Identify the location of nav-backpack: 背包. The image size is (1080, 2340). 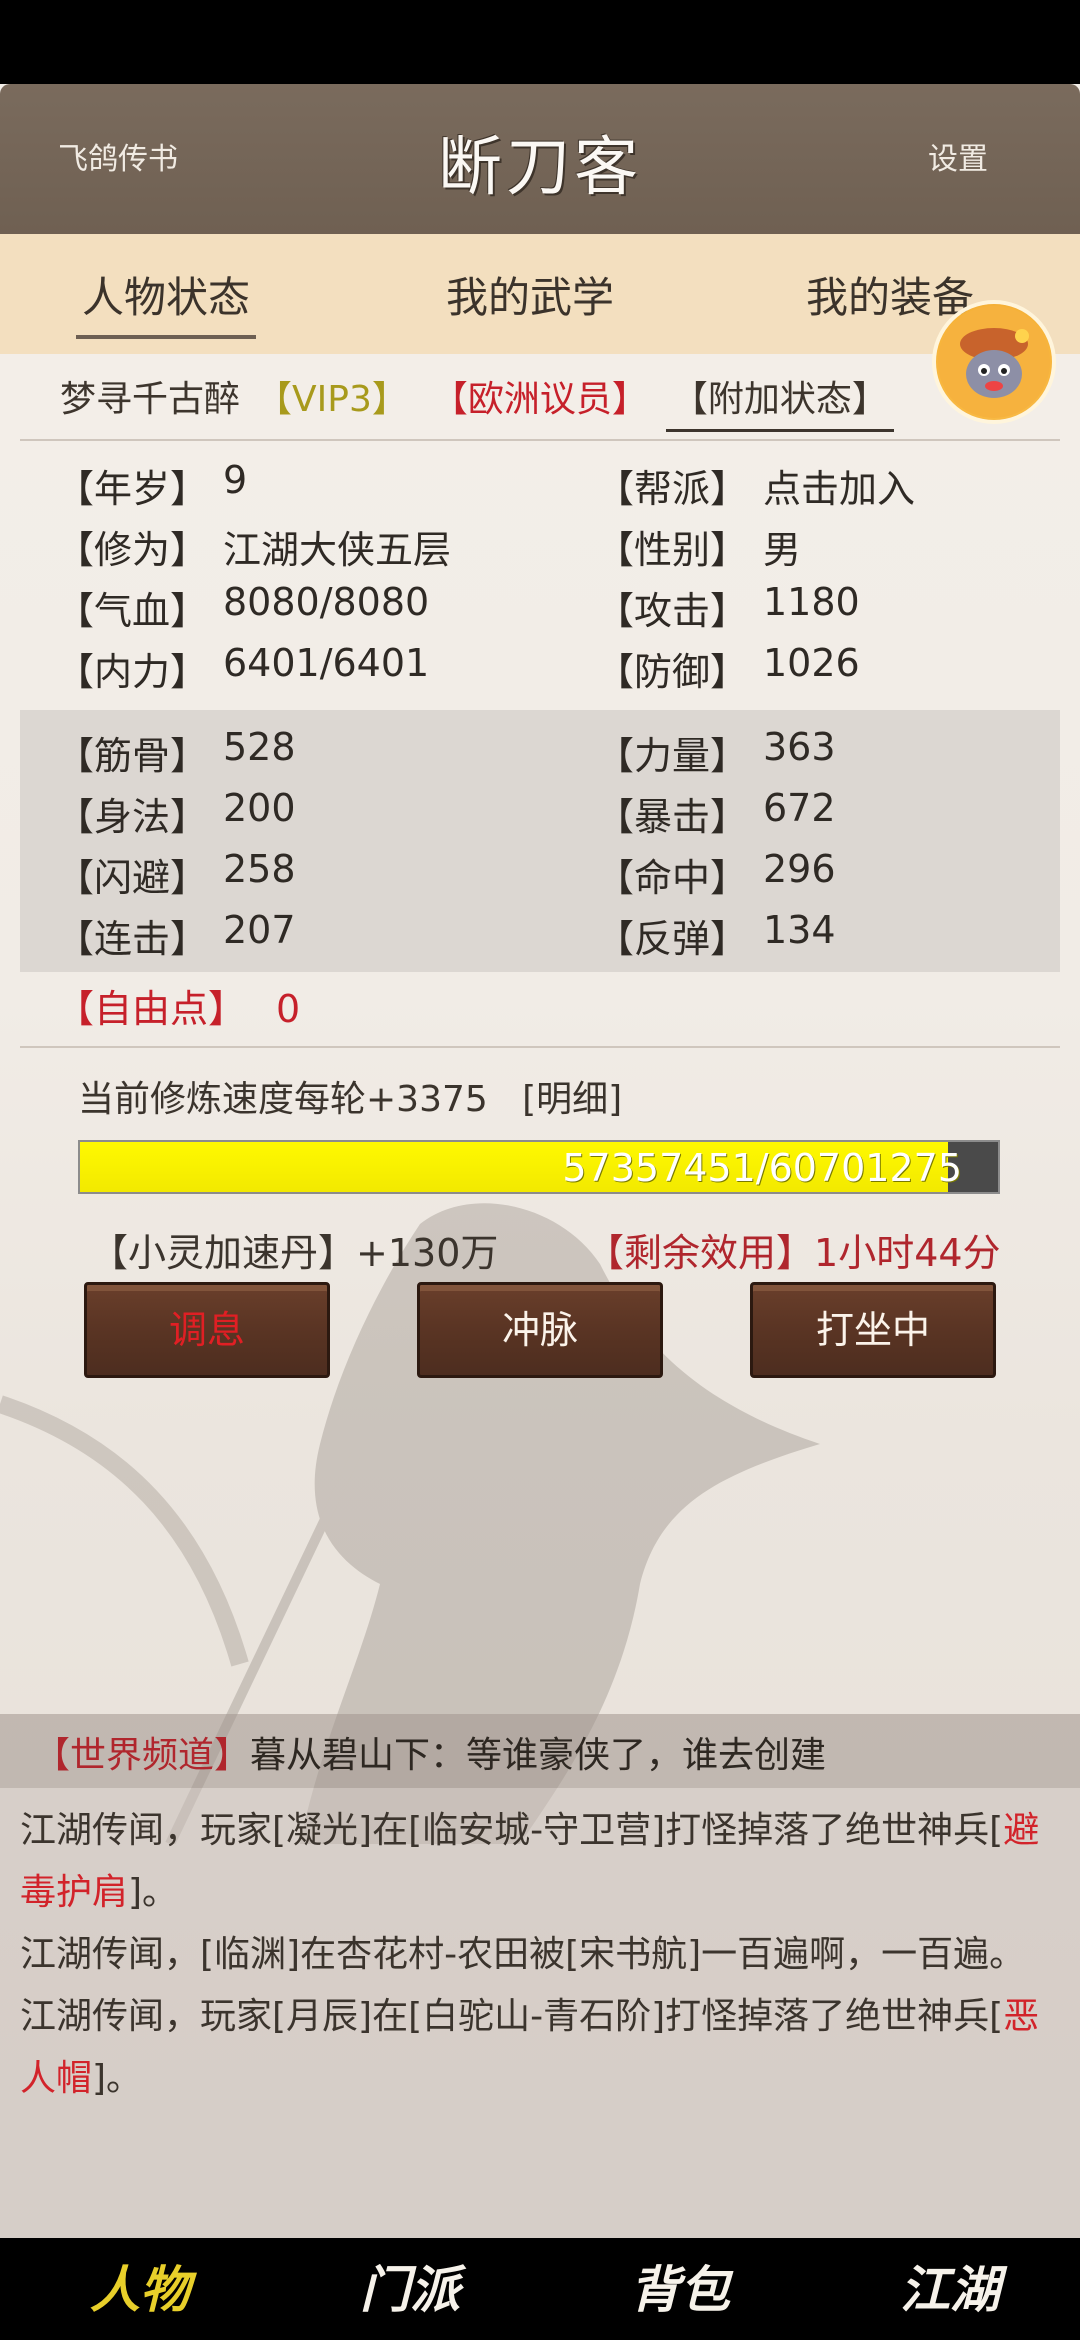
(680, 2288).